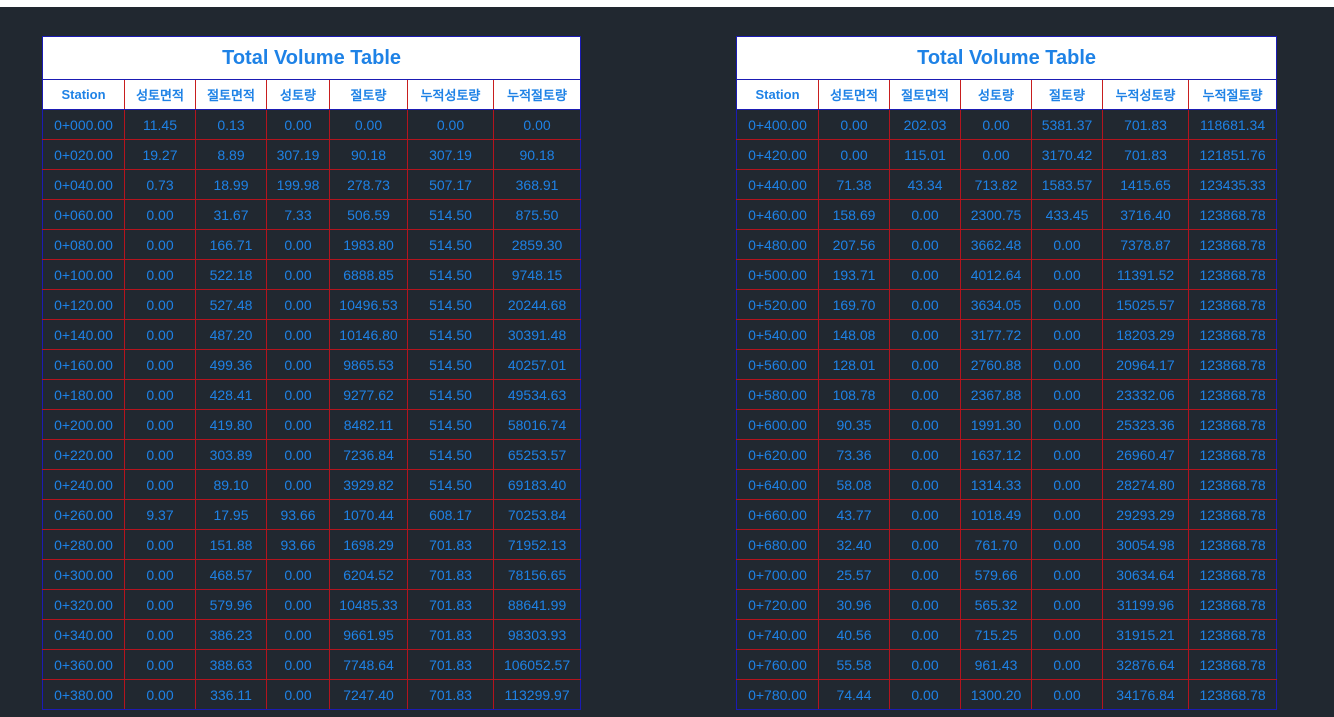 This screenshot has width=1334, height=717. Describe the element at coordinates (854, 484) in the screenshot. I see `value-cell: 58.08` at that location.